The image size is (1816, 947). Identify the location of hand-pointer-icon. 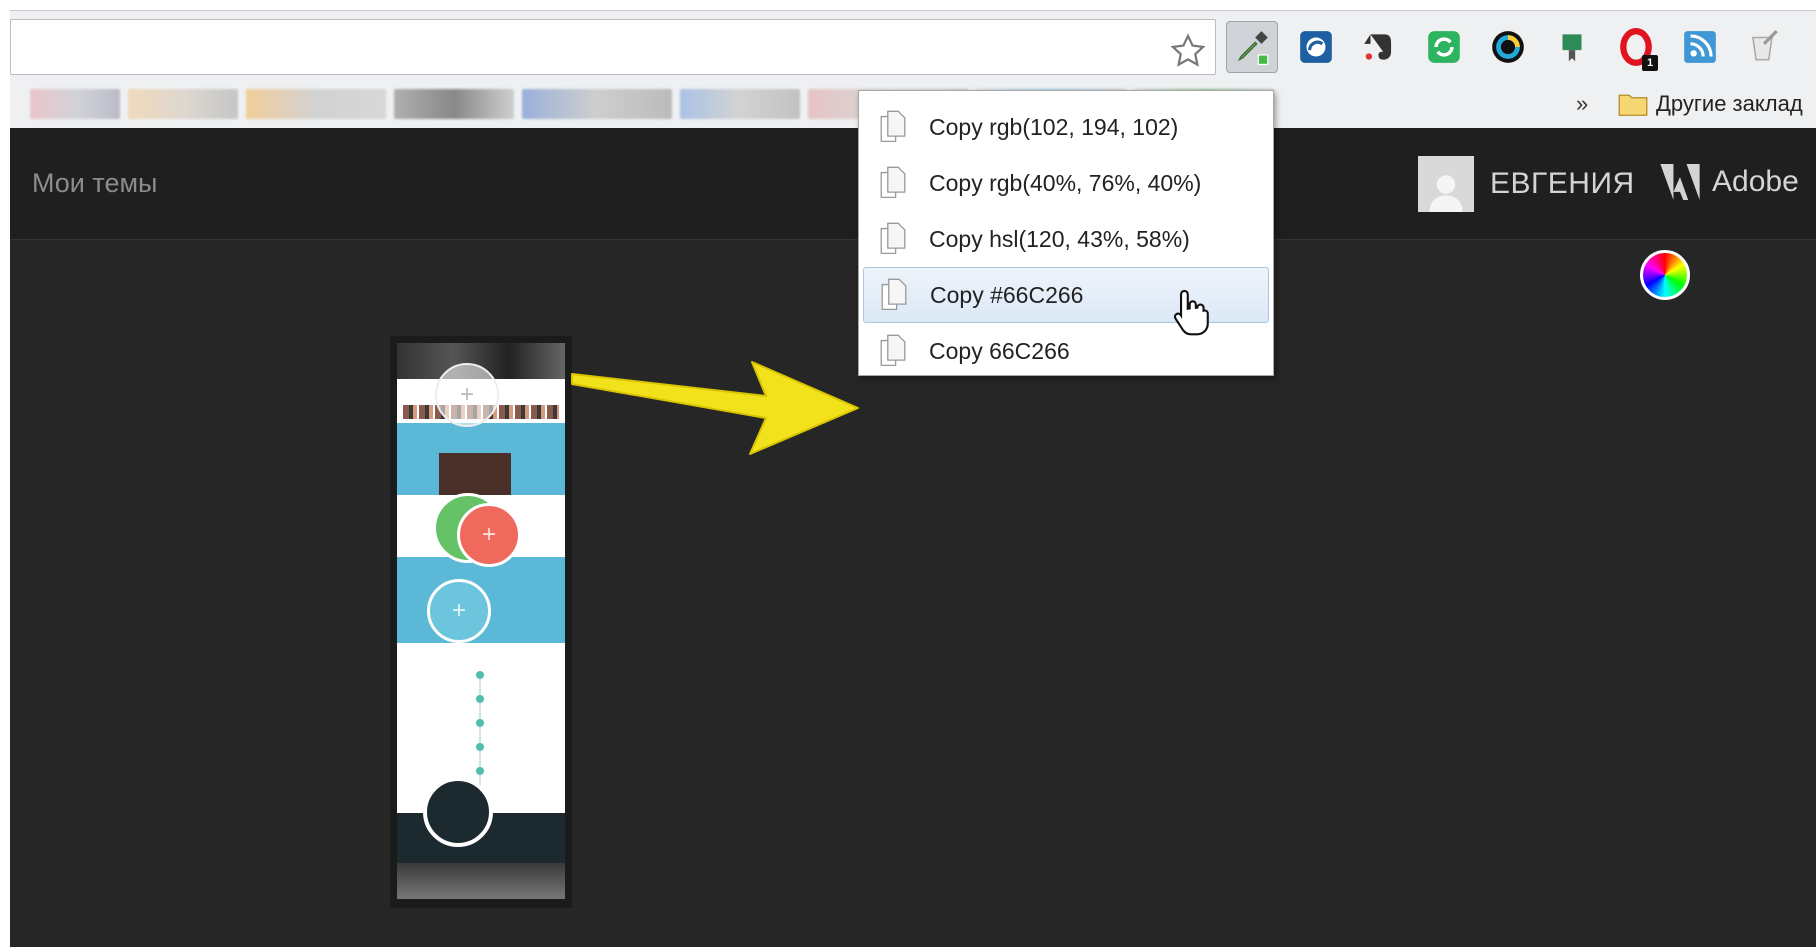
(1191, 312).